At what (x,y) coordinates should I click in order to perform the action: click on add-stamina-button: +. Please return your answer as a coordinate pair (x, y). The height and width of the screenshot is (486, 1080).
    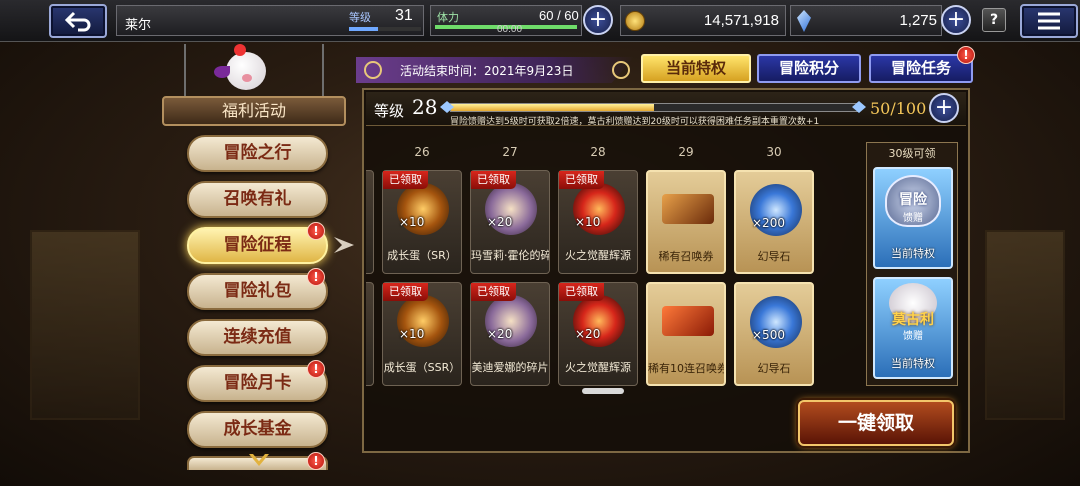
    Looking at the image, I should click on (598, 20).